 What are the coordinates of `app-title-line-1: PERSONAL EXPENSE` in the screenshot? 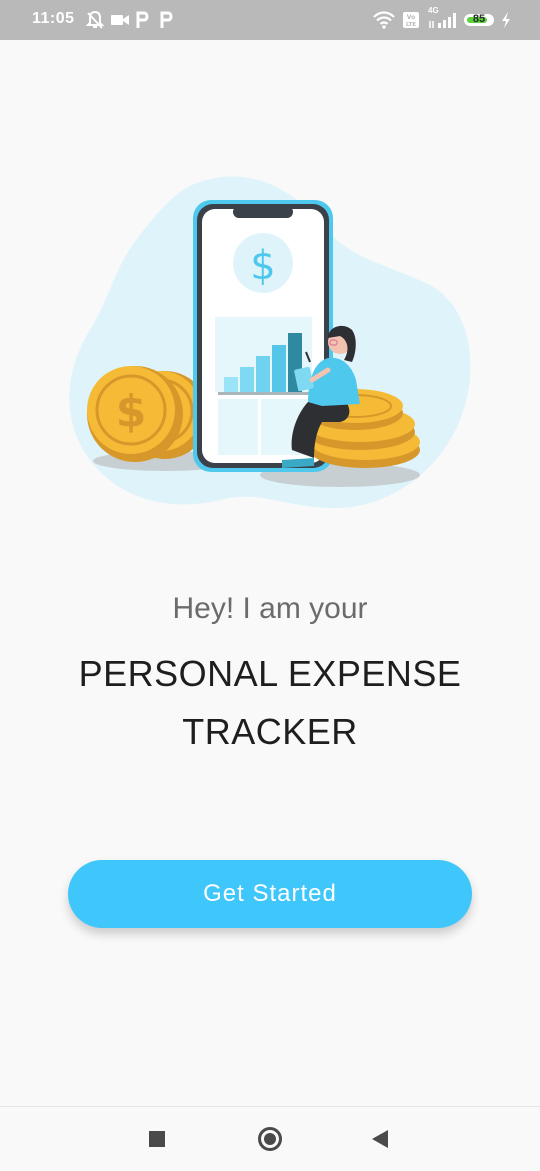 It's located at (270, 673).